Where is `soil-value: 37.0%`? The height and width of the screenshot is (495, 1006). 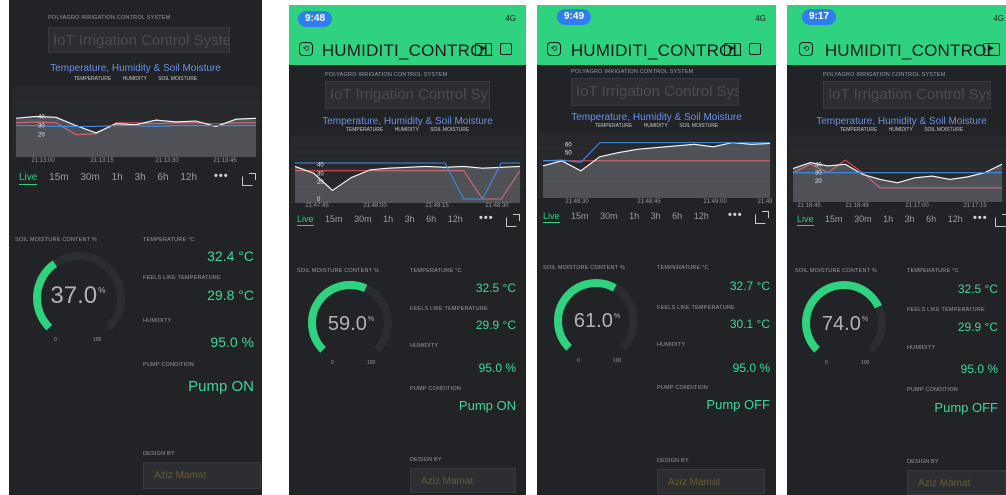
soil-value: 37.0% is located at coordinates (78, 295).